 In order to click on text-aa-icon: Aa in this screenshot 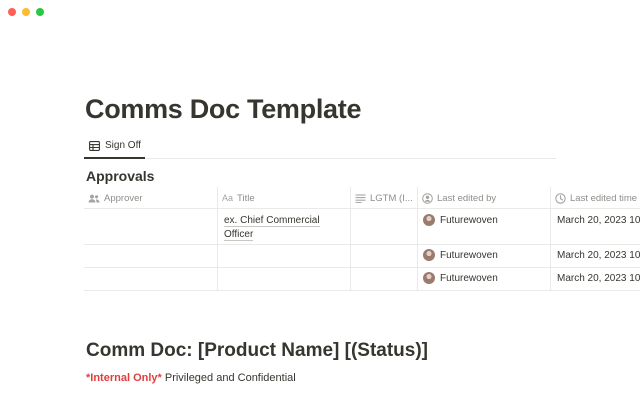, I will do `click(228, 198)`.